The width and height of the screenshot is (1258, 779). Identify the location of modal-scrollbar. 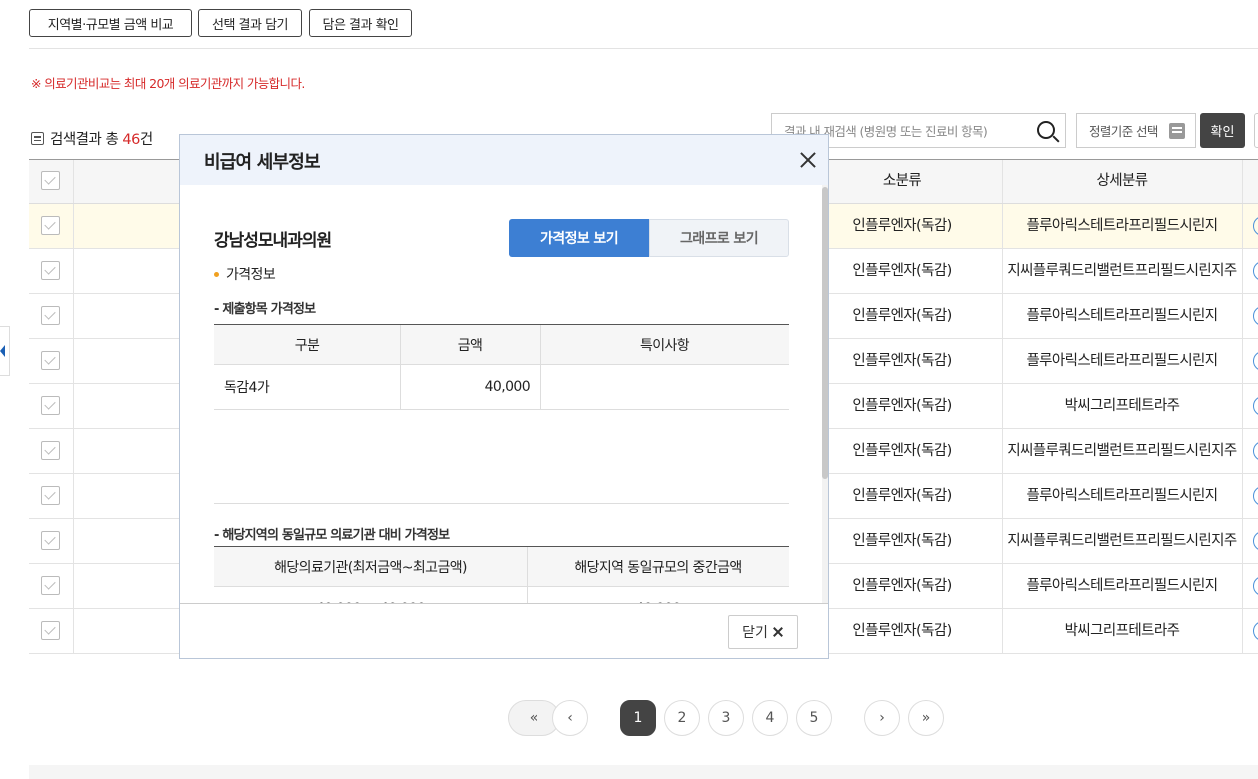
(825, 333).